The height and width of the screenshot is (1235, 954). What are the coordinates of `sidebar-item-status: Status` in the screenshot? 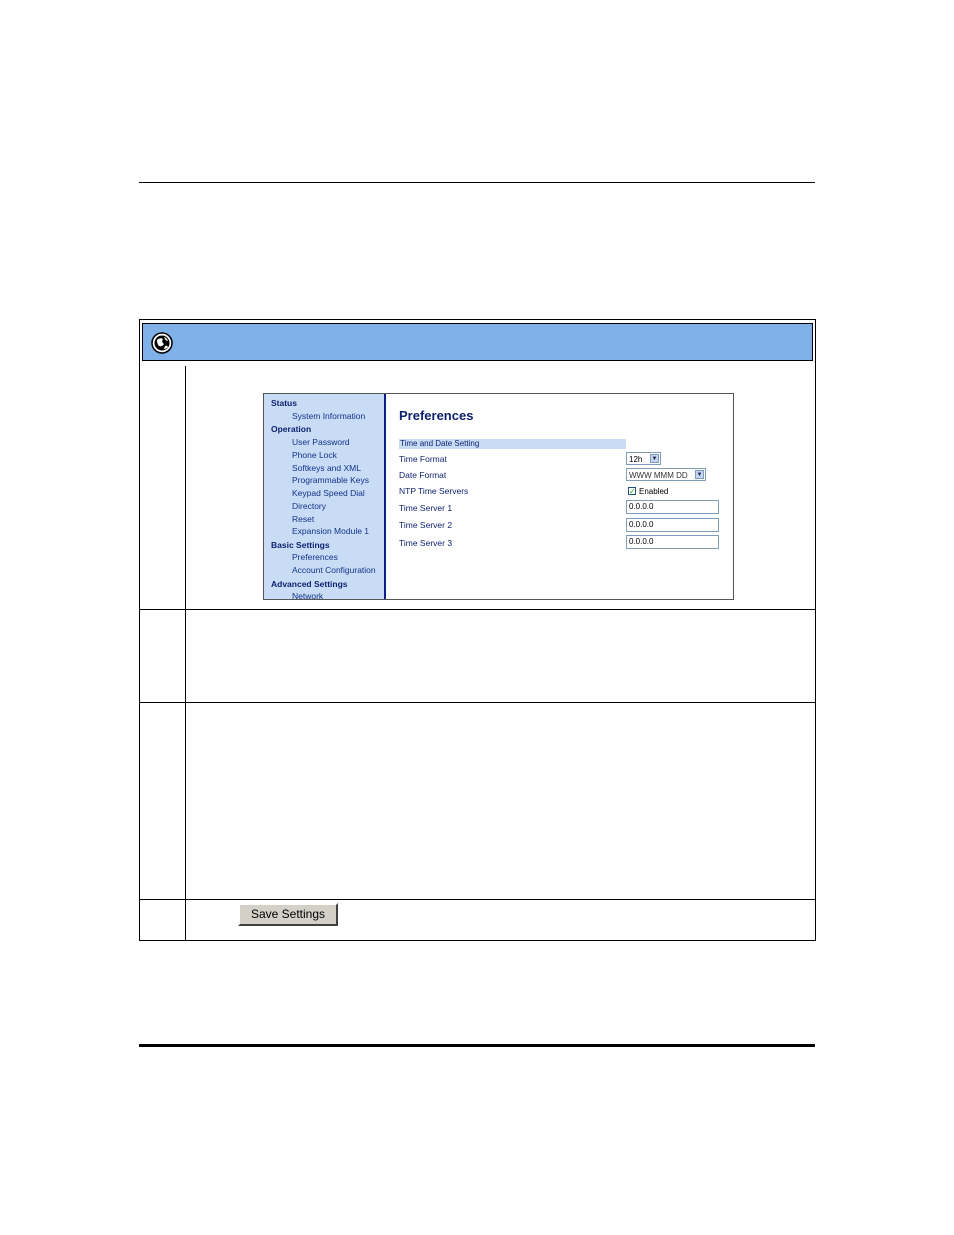 It's located at (284, 403).